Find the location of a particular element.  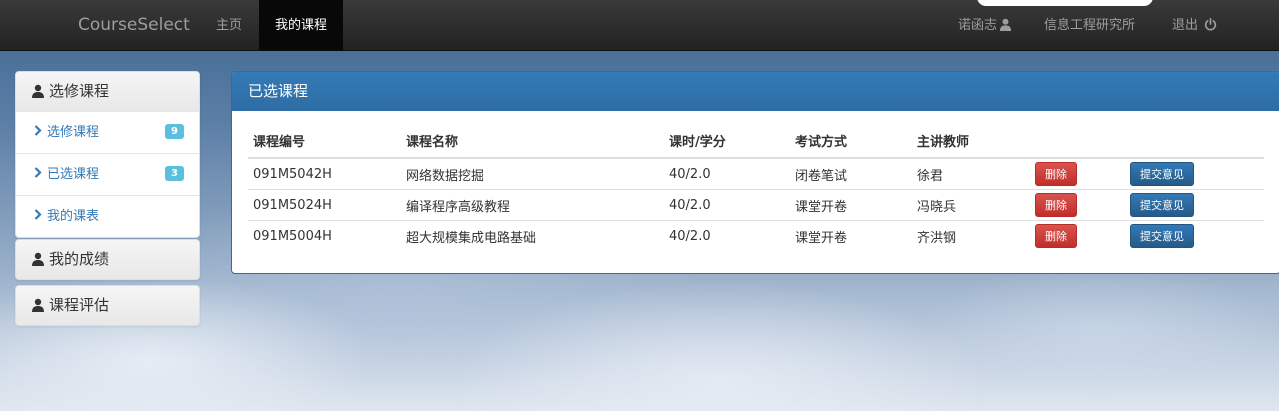

power-icon is located at coordinates (1211, 24).